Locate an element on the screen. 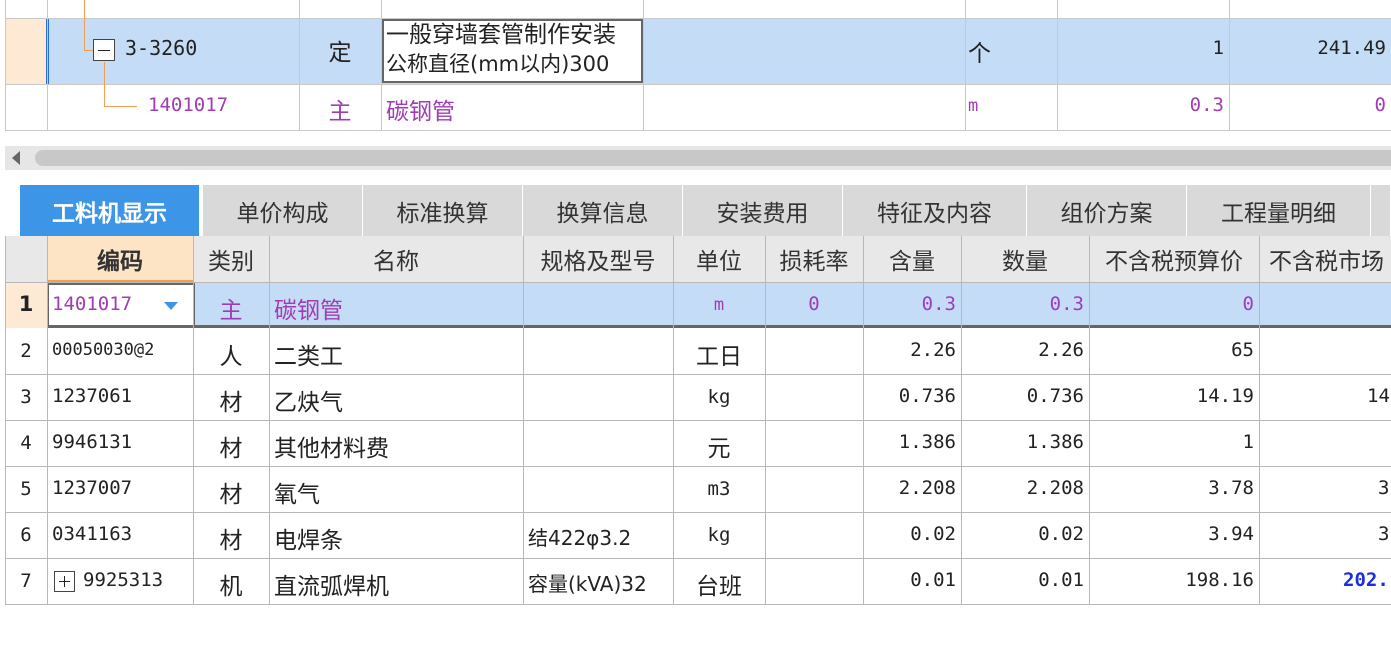 Image resolution: width=1391 pixels, height=655 pixels. col-header-market-price: 不含税市场 is located at coordinates (1325, 259).